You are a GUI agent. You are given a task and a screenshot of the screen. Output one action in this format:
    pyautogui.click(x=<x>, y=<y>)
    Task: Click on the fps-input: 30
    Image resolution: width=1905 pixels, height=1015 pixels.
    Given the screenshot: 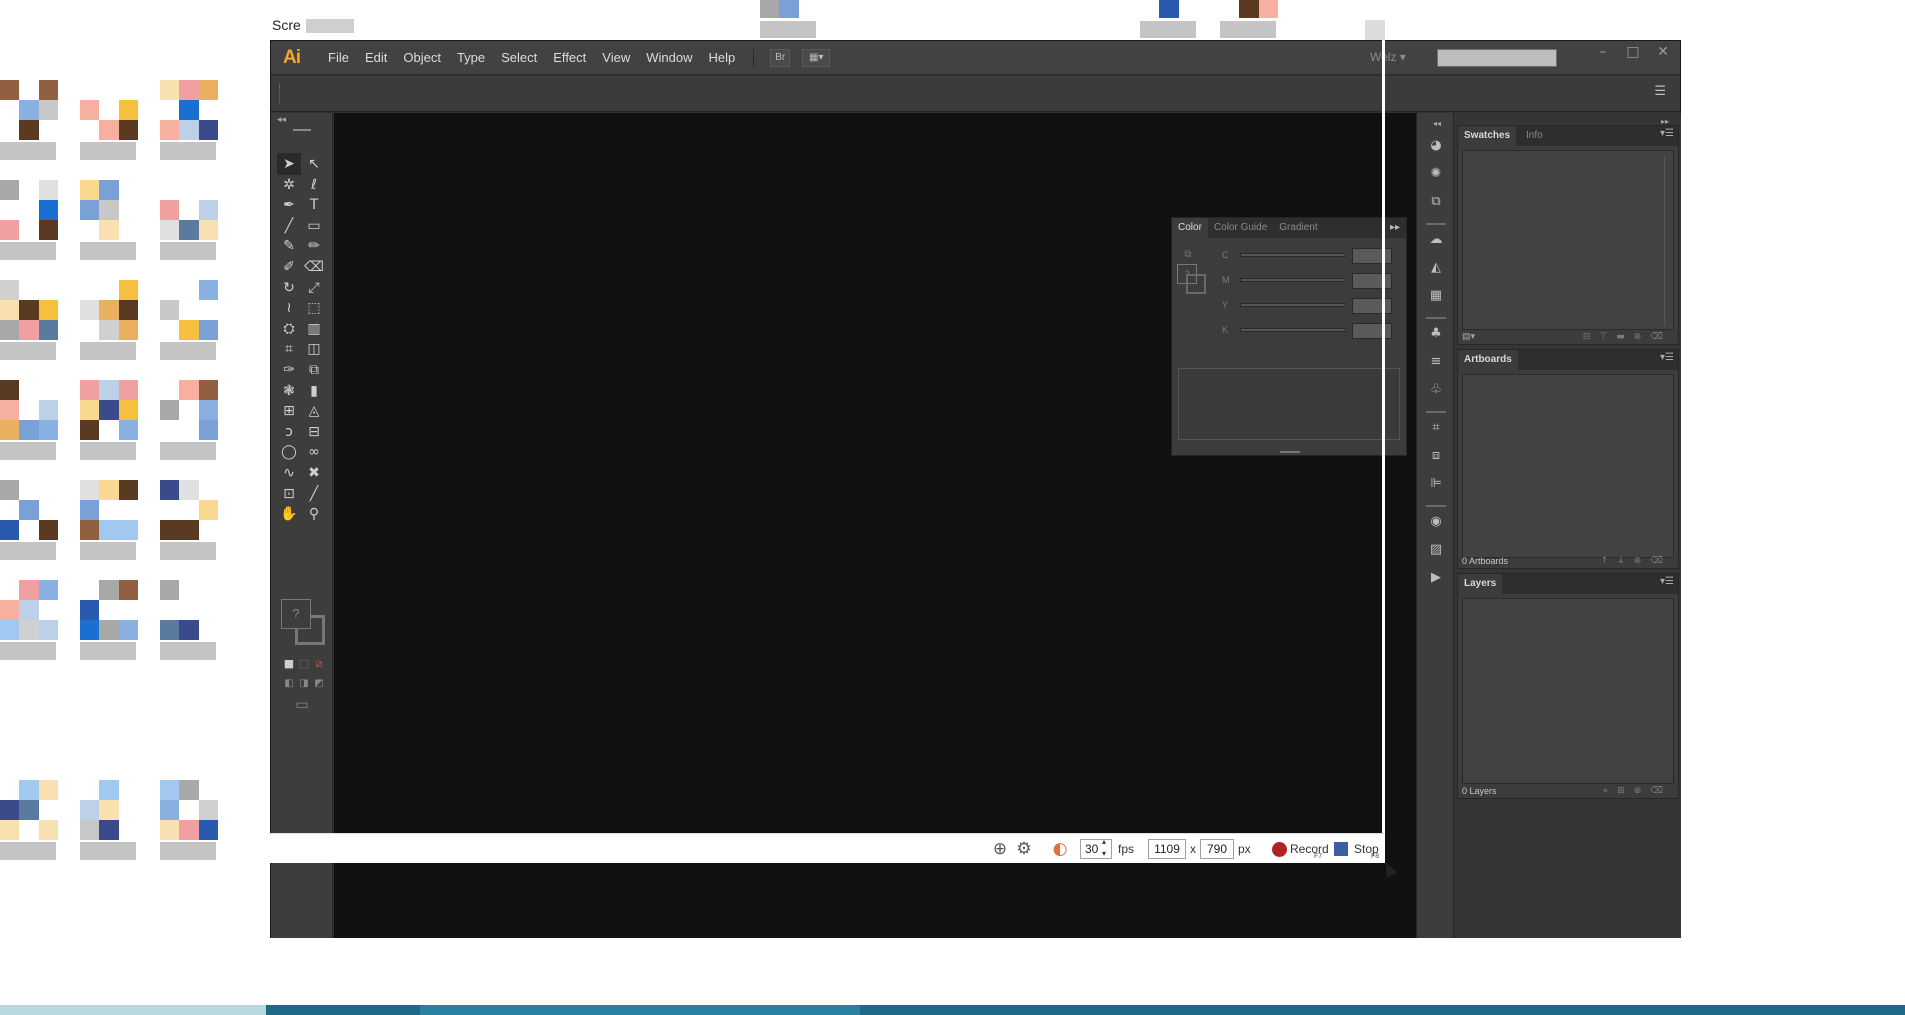 What is the action you would take?
    pyautogui.click(x=1096, y=849)
    